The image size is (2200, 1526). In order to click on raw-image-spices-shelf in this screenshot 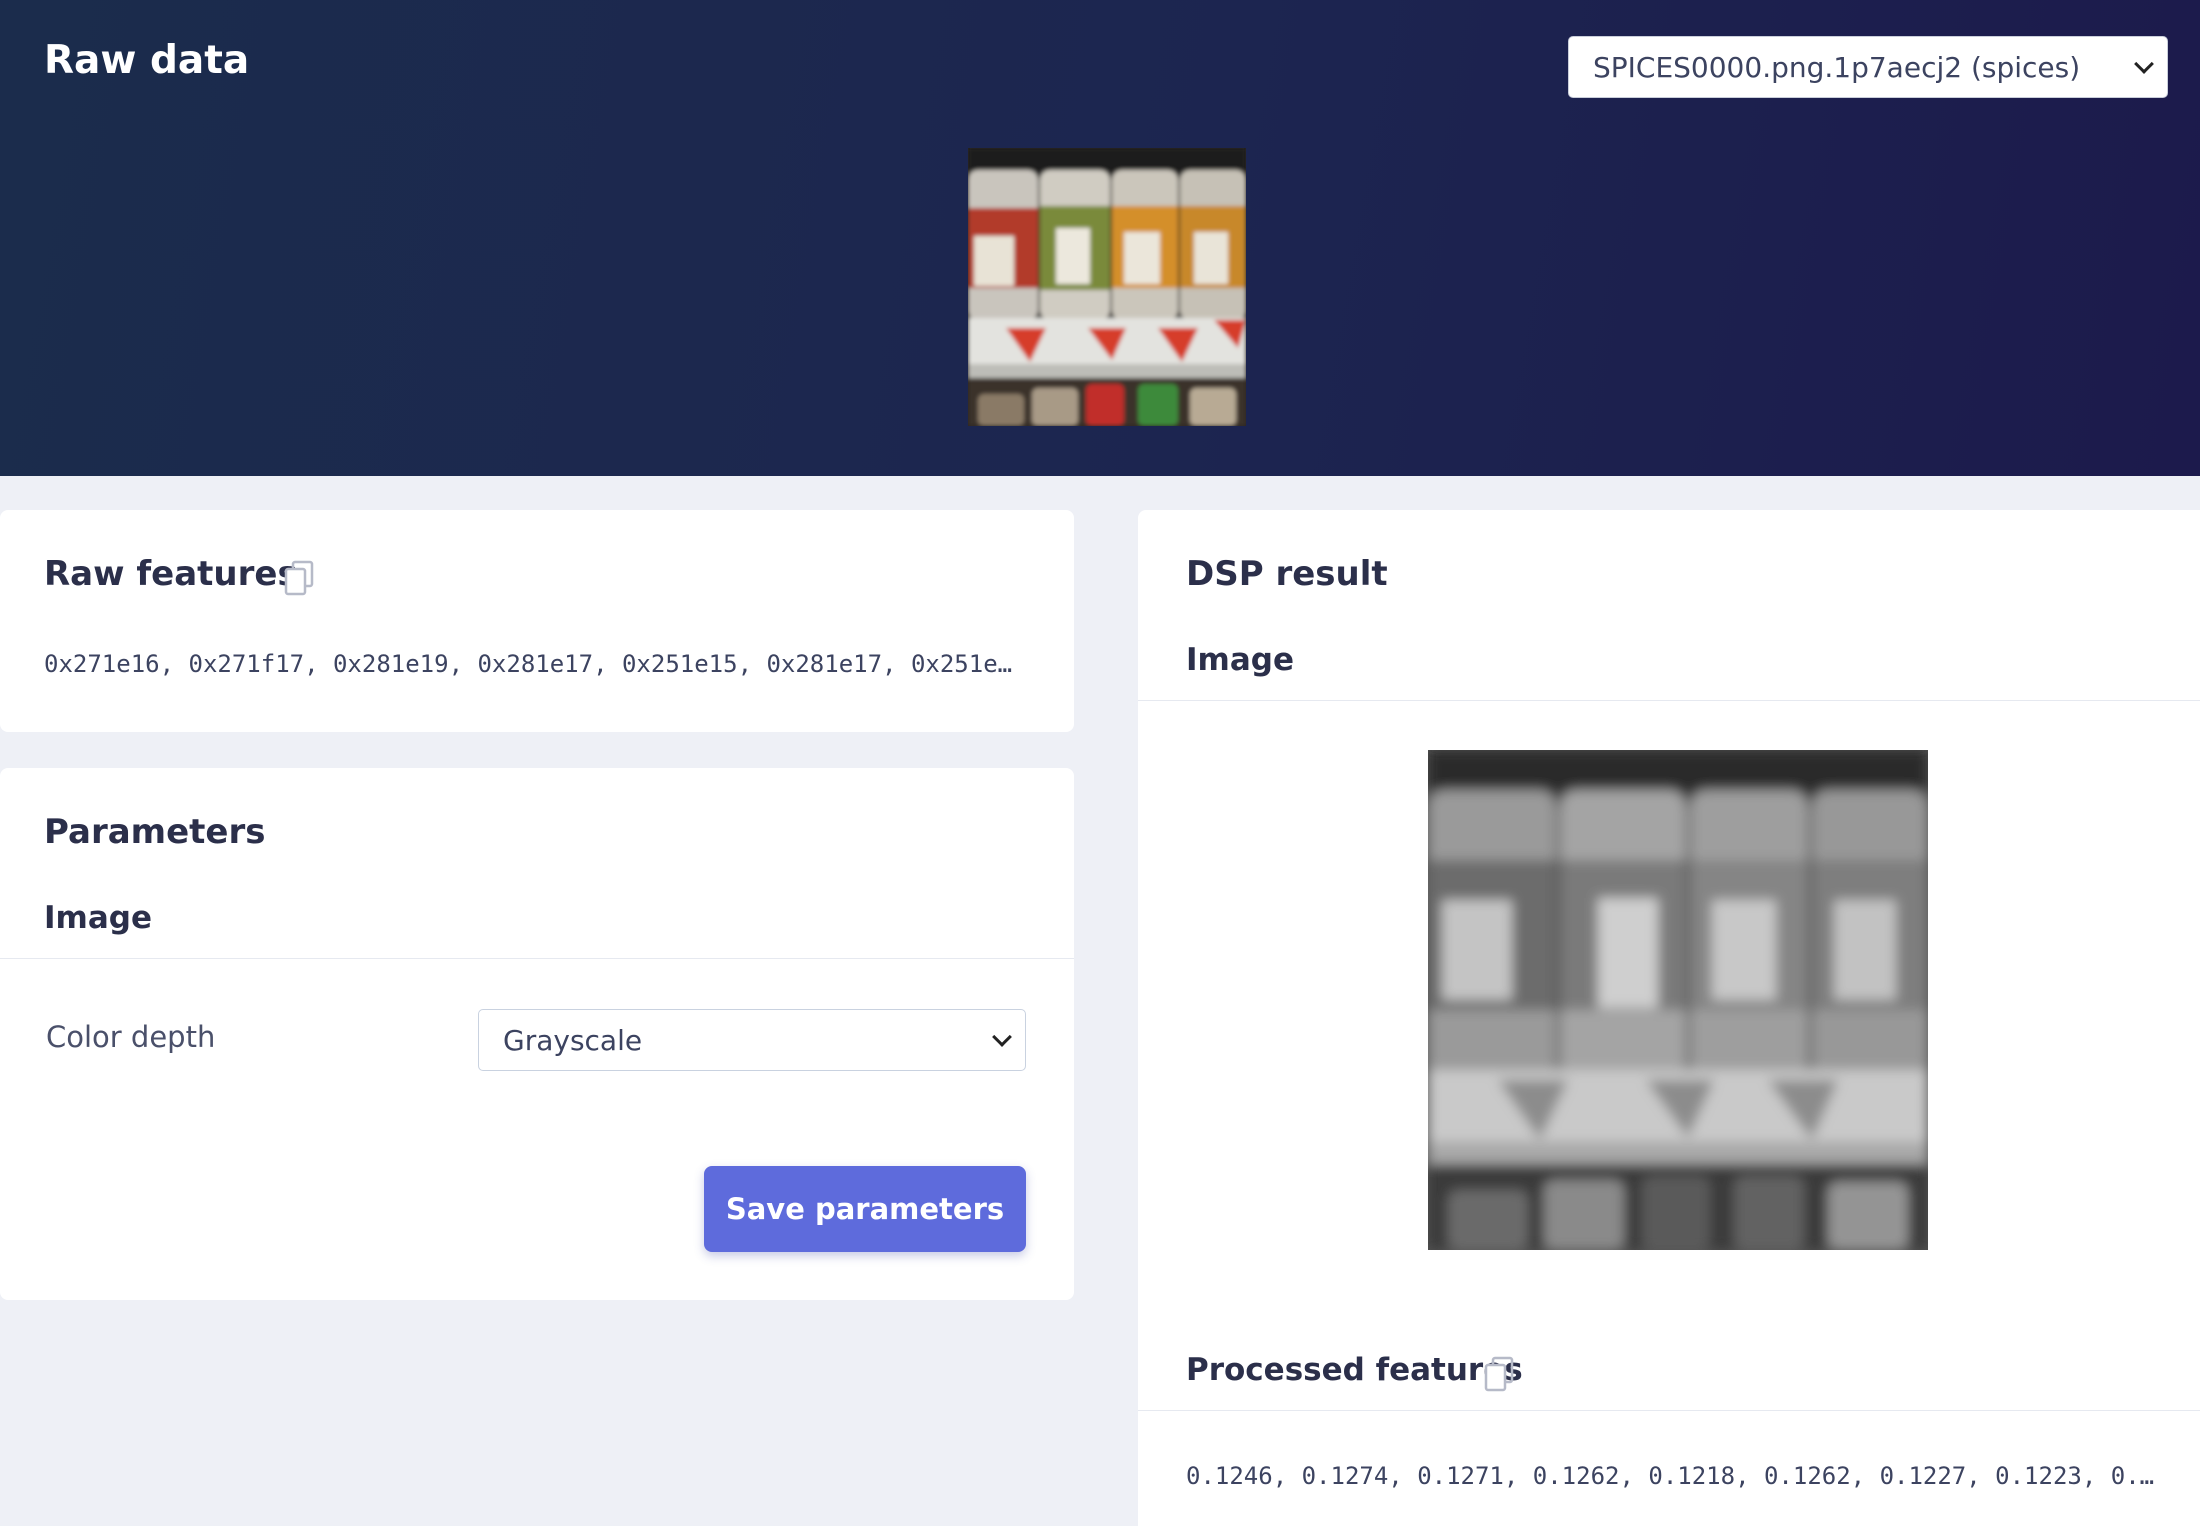, I will do `click(1107, 287)`.